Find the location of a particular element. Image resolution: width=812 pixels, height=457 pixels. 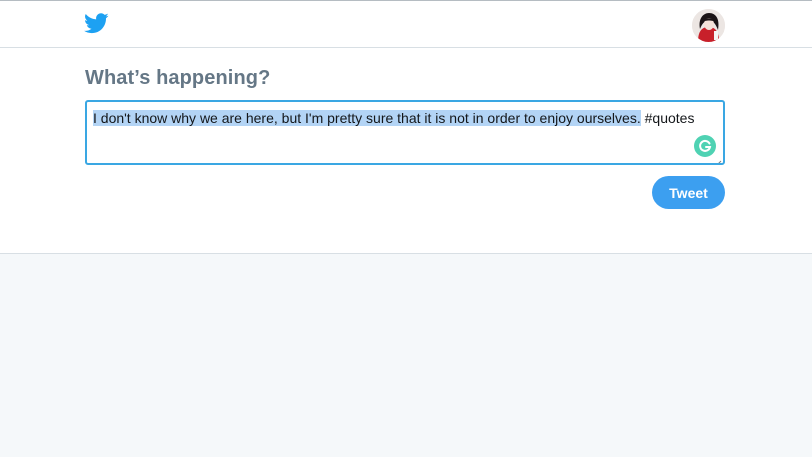

composer-heading: What’s happening? is located at coordinates (178, 78).